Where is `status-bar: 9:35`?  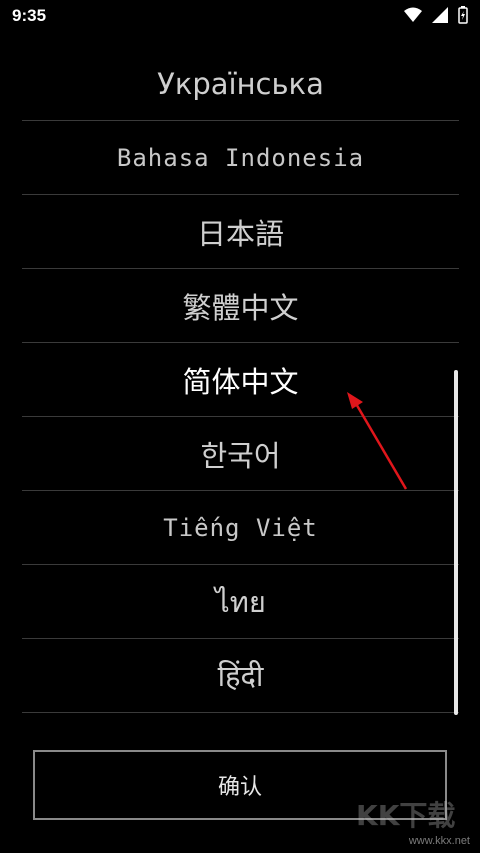
status-bar: 9:35 is located at coordinates (240, 17).